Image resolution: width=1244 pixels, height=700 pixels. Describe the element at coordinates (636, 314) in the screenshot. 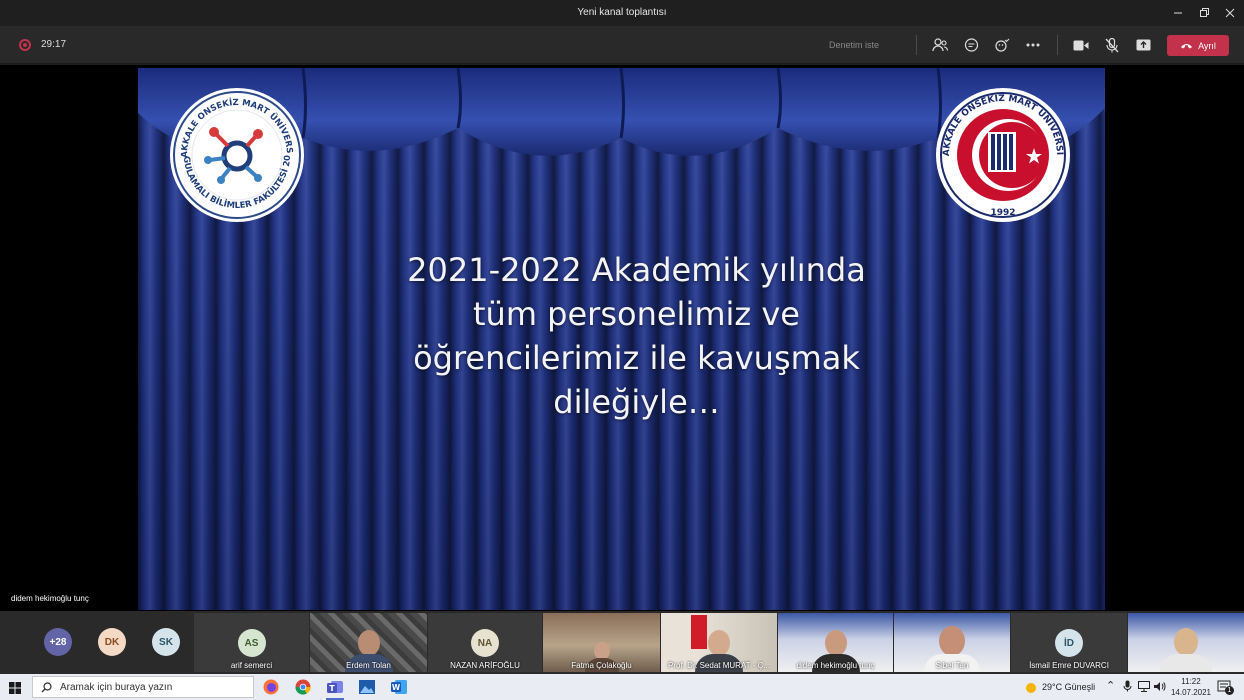

I see `slide-line: tüm personelimiz ve` at that location.